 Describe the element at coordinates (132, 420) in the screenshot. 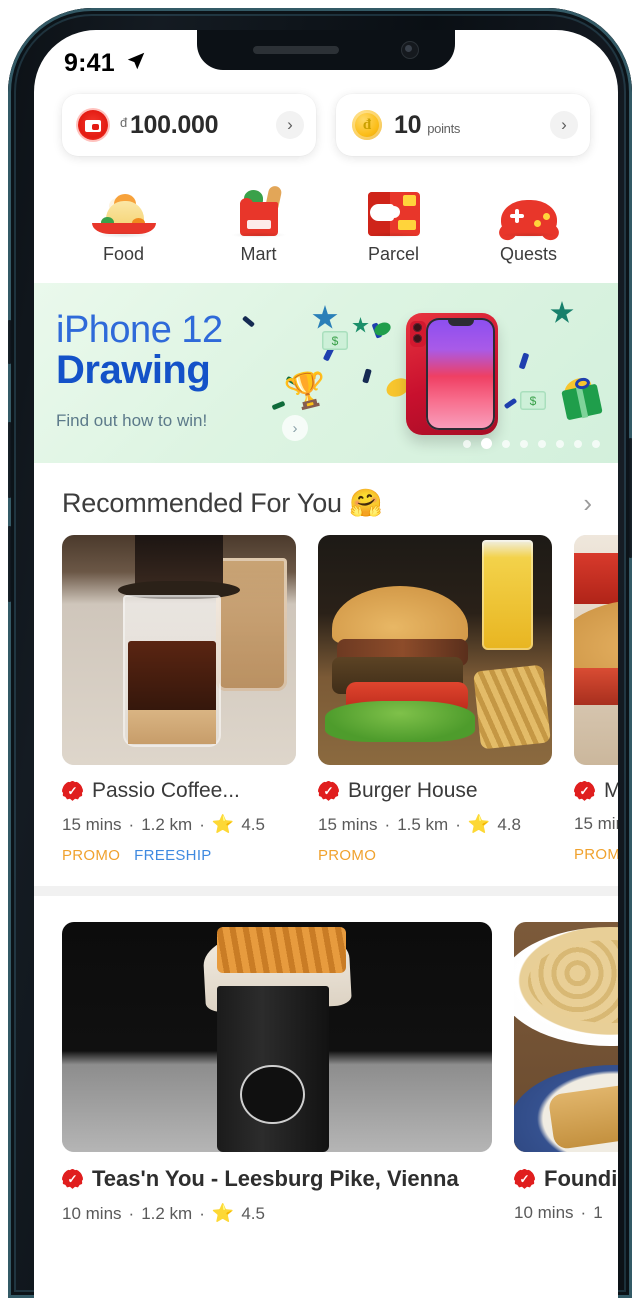

I see `promo-subtitle: Find out how to win!` at that location.